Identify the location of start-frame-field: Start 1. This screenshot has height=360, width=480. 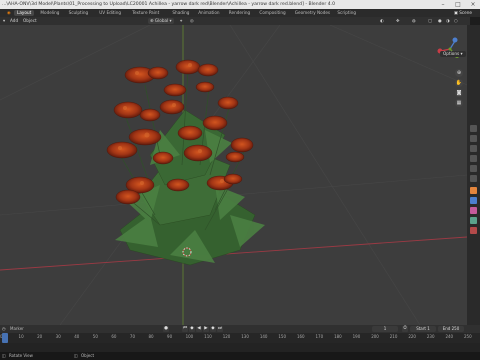
(423, 329).